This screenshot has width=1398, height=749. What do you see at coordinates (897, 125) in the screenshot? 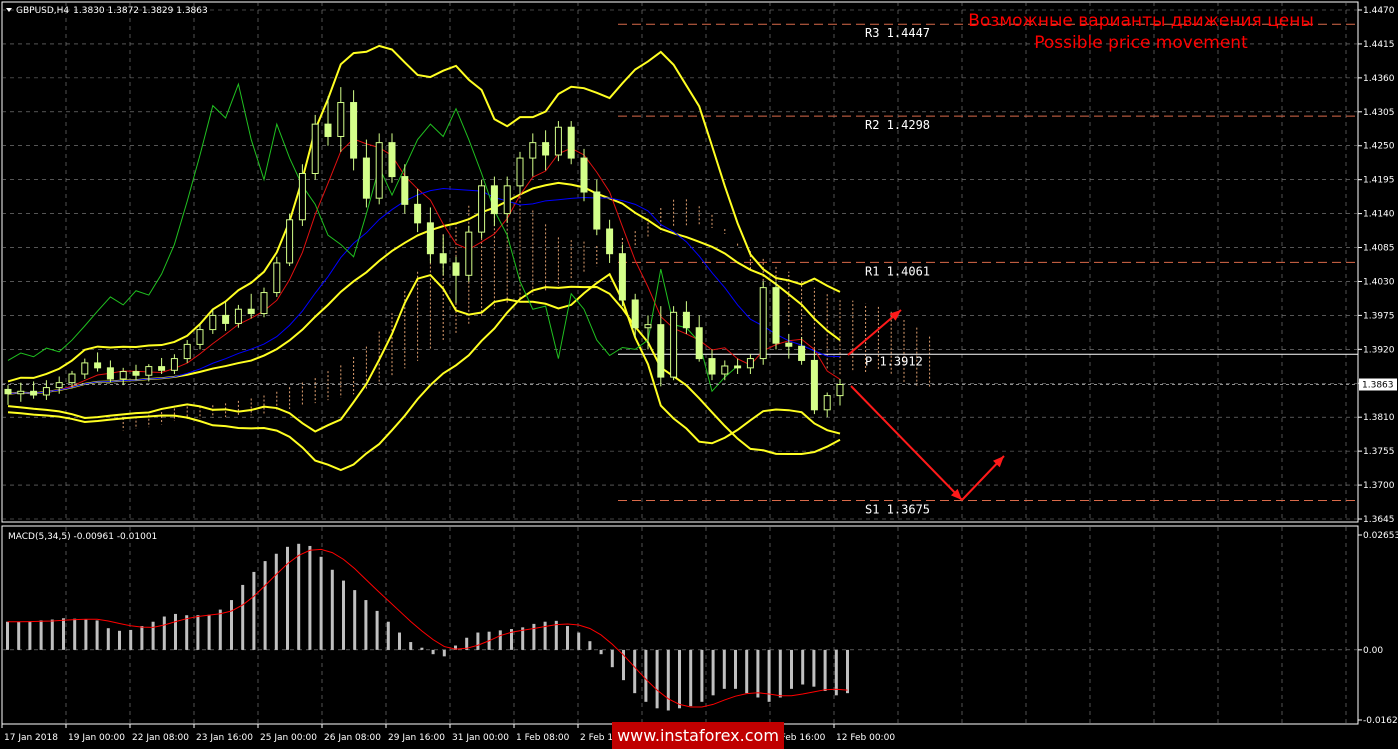
I see `pivot-label: R2 1.4298` at bounding box center [897, 125].